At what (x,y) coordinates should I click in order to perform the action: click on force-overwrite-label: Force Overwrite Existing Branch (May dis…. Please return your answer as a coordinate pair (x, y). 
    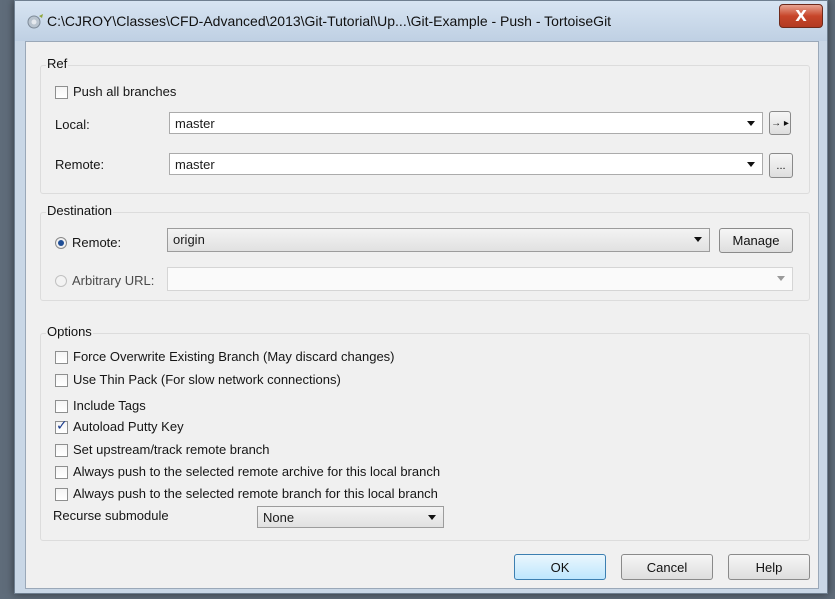
    Looking at the image, I should click on (234, 356).